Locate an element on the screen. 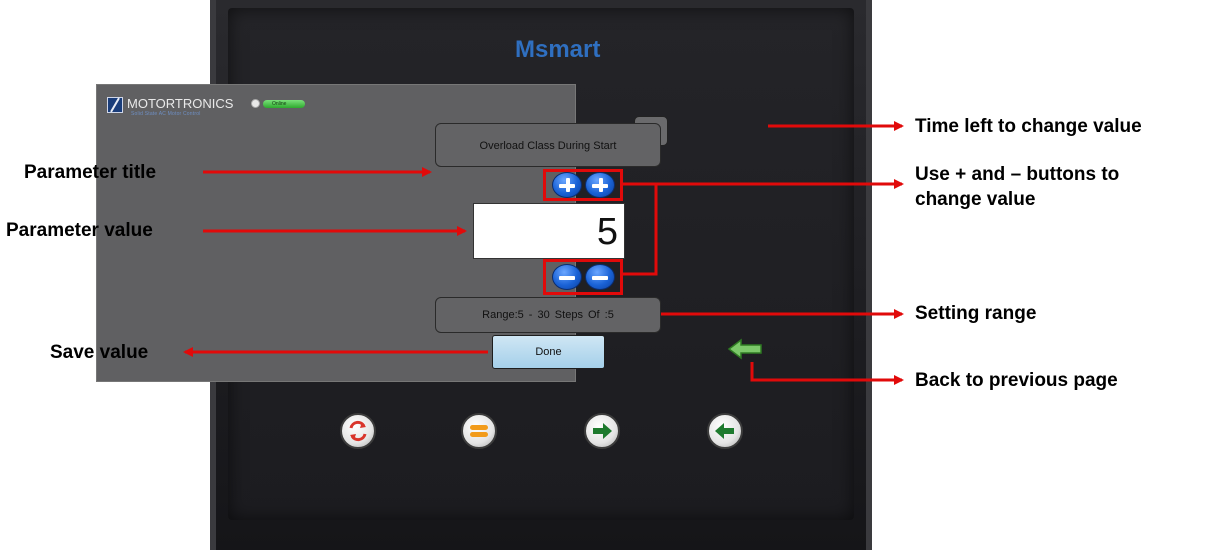 Image resolution: width=1211 pixels, height=550 pixels. logo-text: MOTORTRONICS is located at coordinates (180, 103).